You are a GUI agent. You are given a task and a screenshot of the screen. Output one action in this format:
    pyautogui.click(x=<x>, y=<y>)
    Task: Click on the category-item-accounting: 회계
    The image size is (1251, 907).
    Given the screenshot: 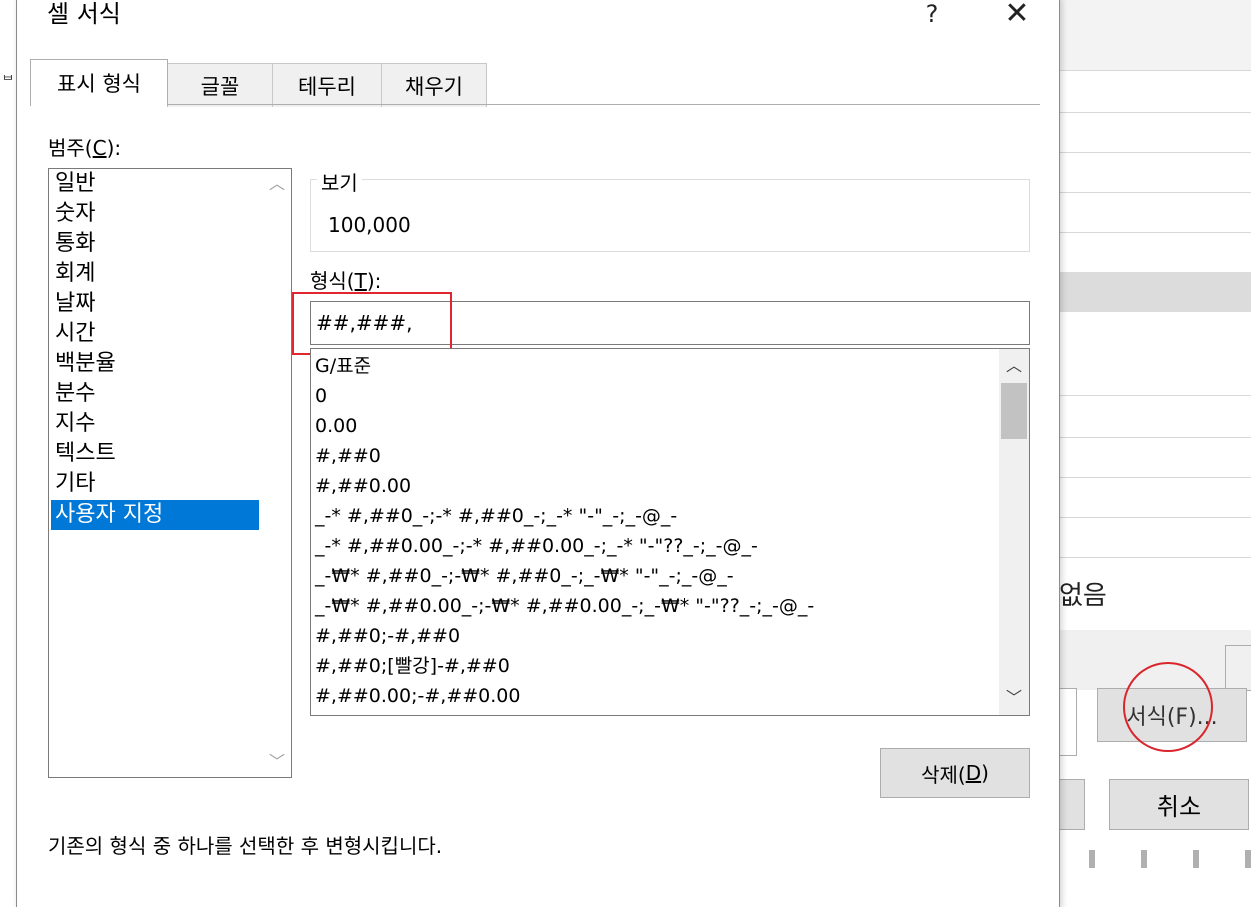 What is the action you would take?
    pyautogui.click(x=155, y=274)
    